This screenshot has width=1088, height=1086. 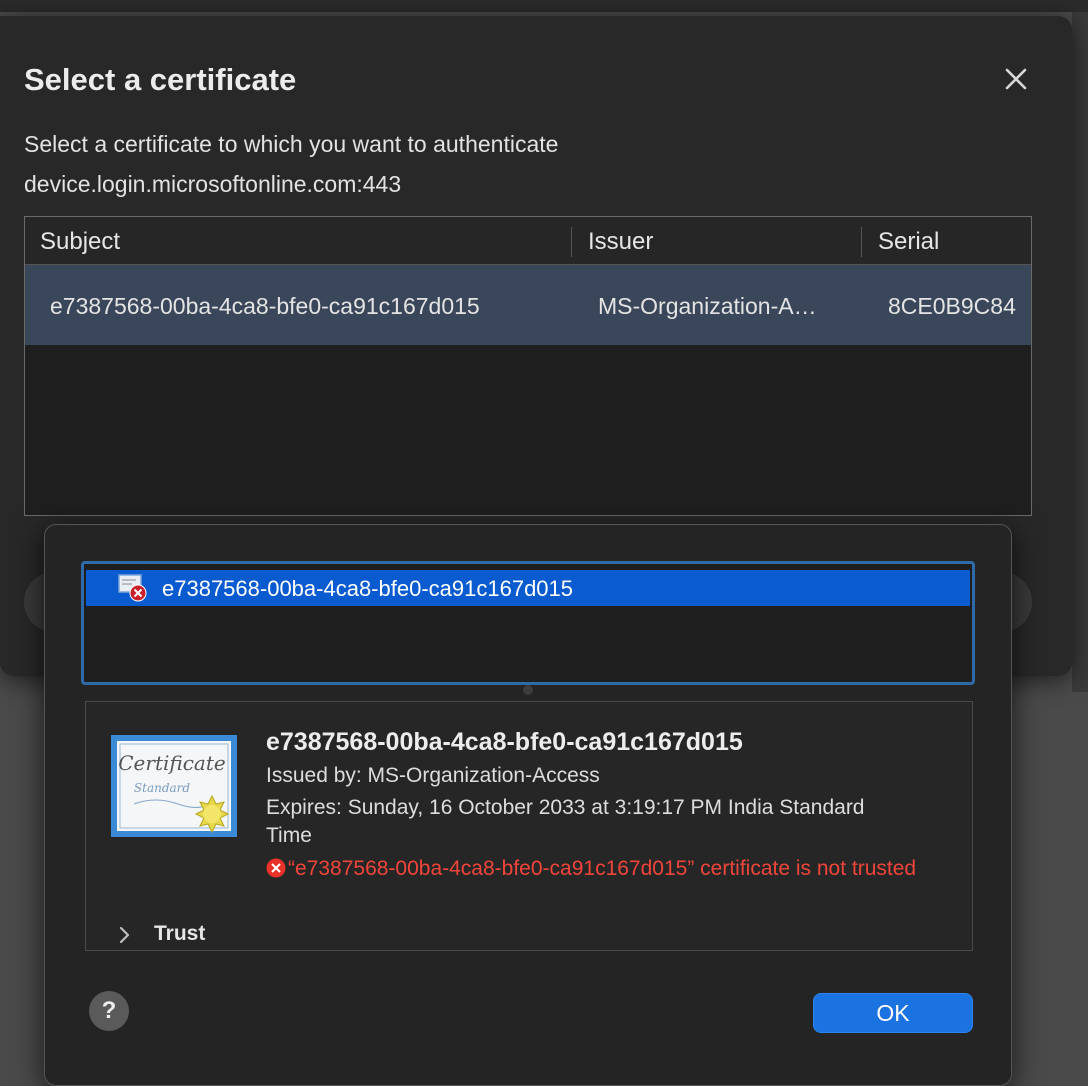 I want to click on trust-label: Trust, so click(x=180, y=933).